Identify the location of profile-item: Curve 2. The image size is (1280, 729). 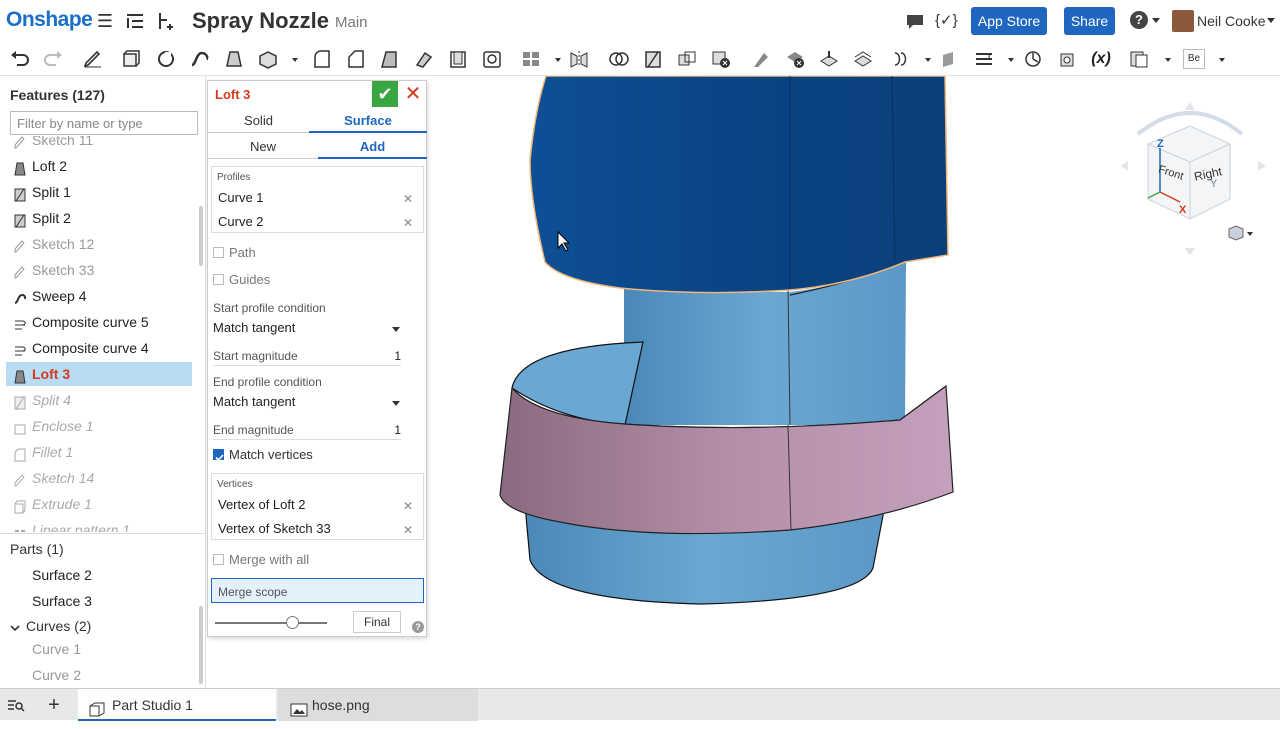
(241, 221).